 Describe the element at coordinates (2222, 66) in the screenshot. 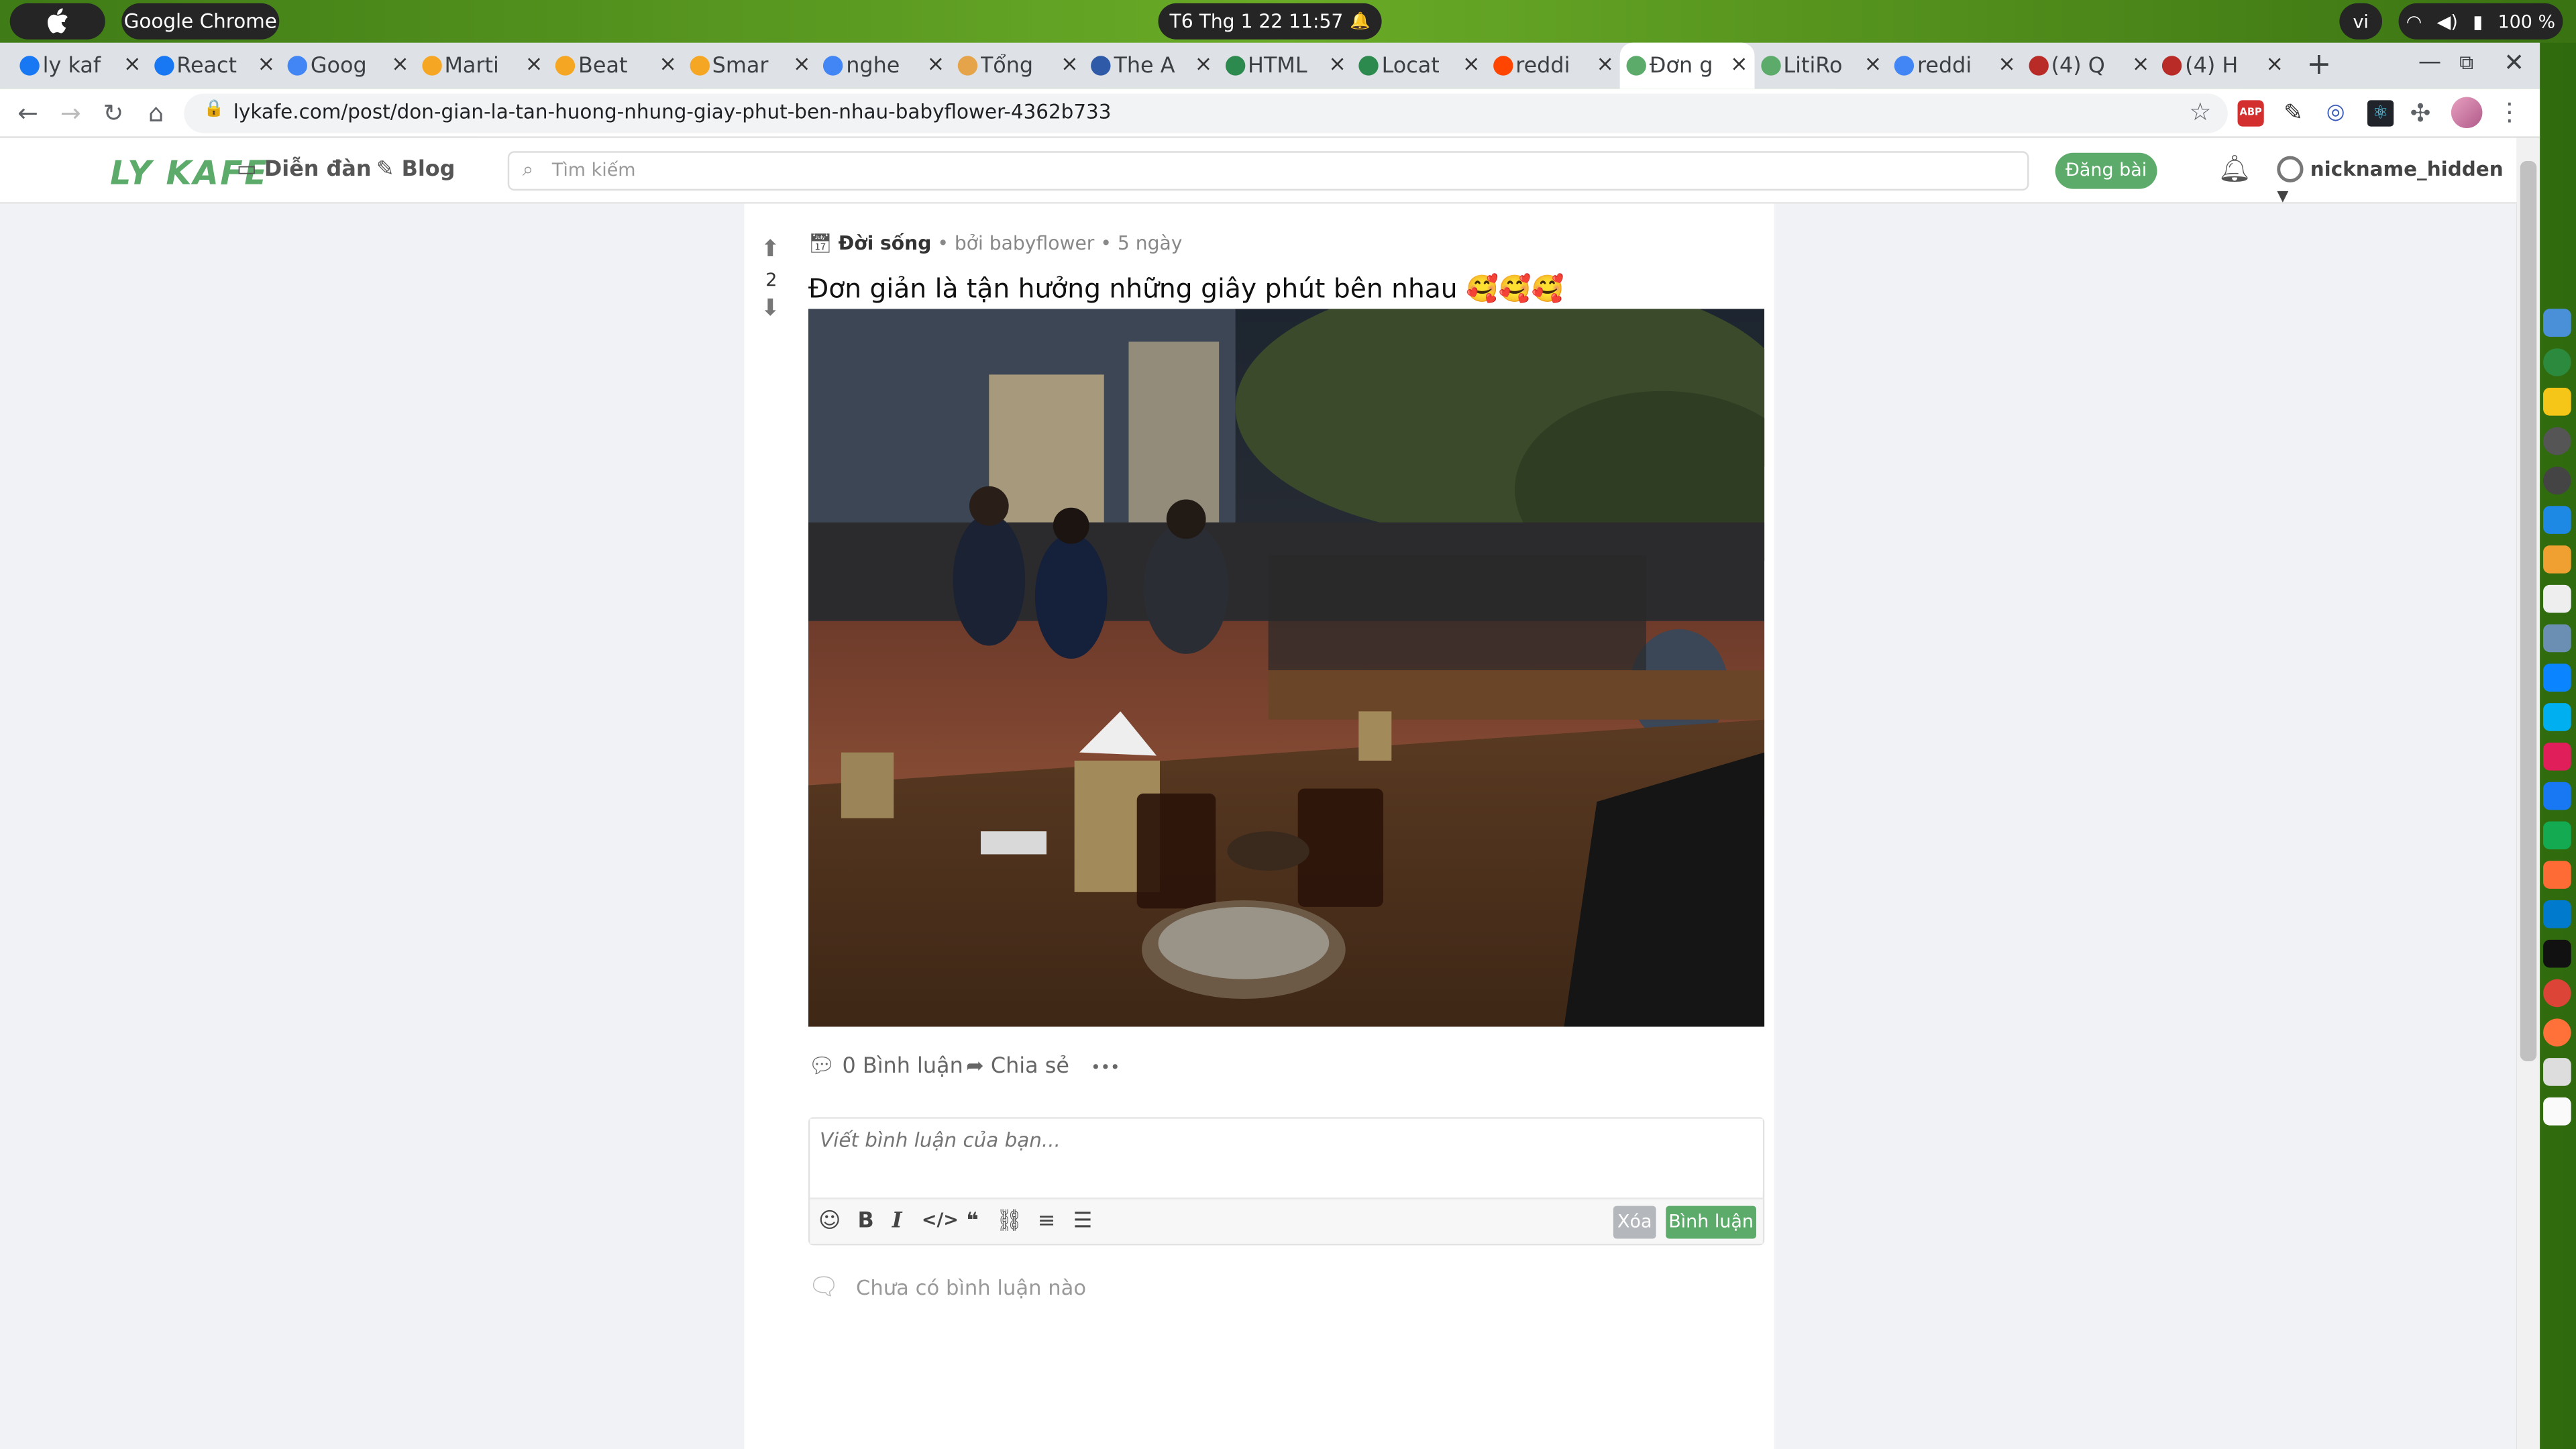

I see `browser-tab: (4) H ×` at that location.